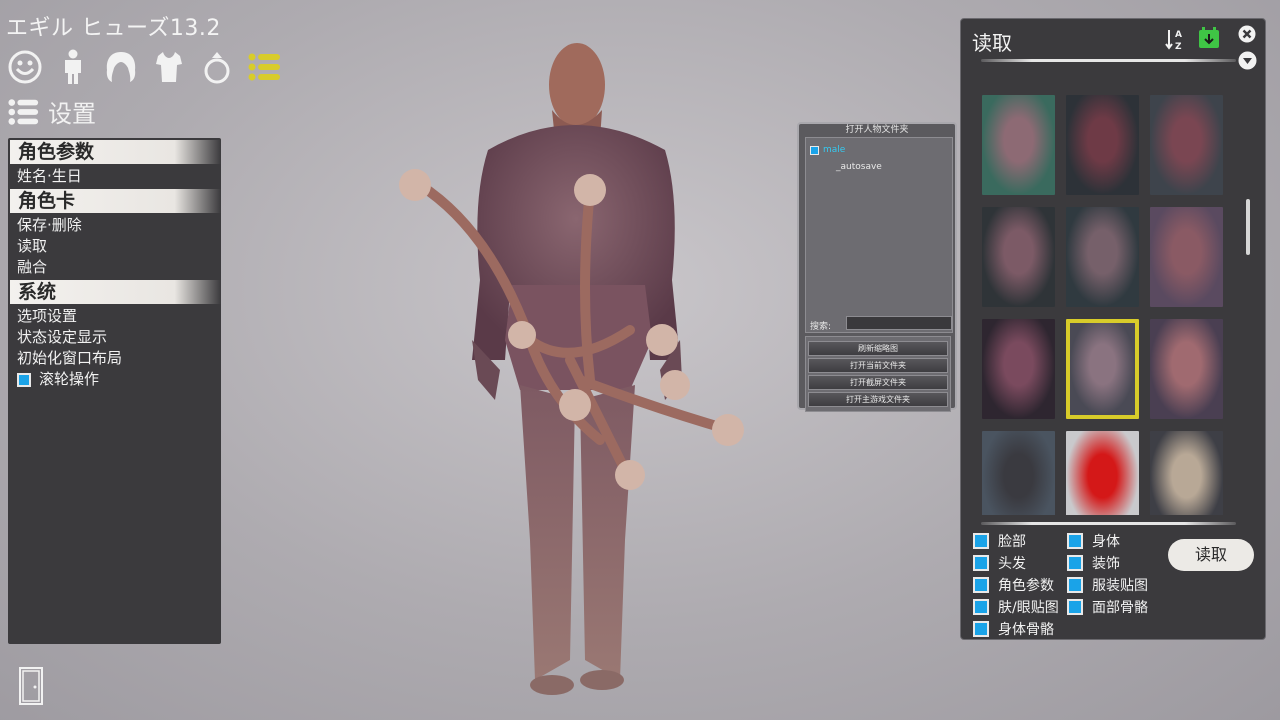 This screenshot has width=1280, height=720. What do you see at coordinates (113, 28) in the screenshot?
I see `app-title: エギル ヒューズ13.2` at bounding box center [113, 28].